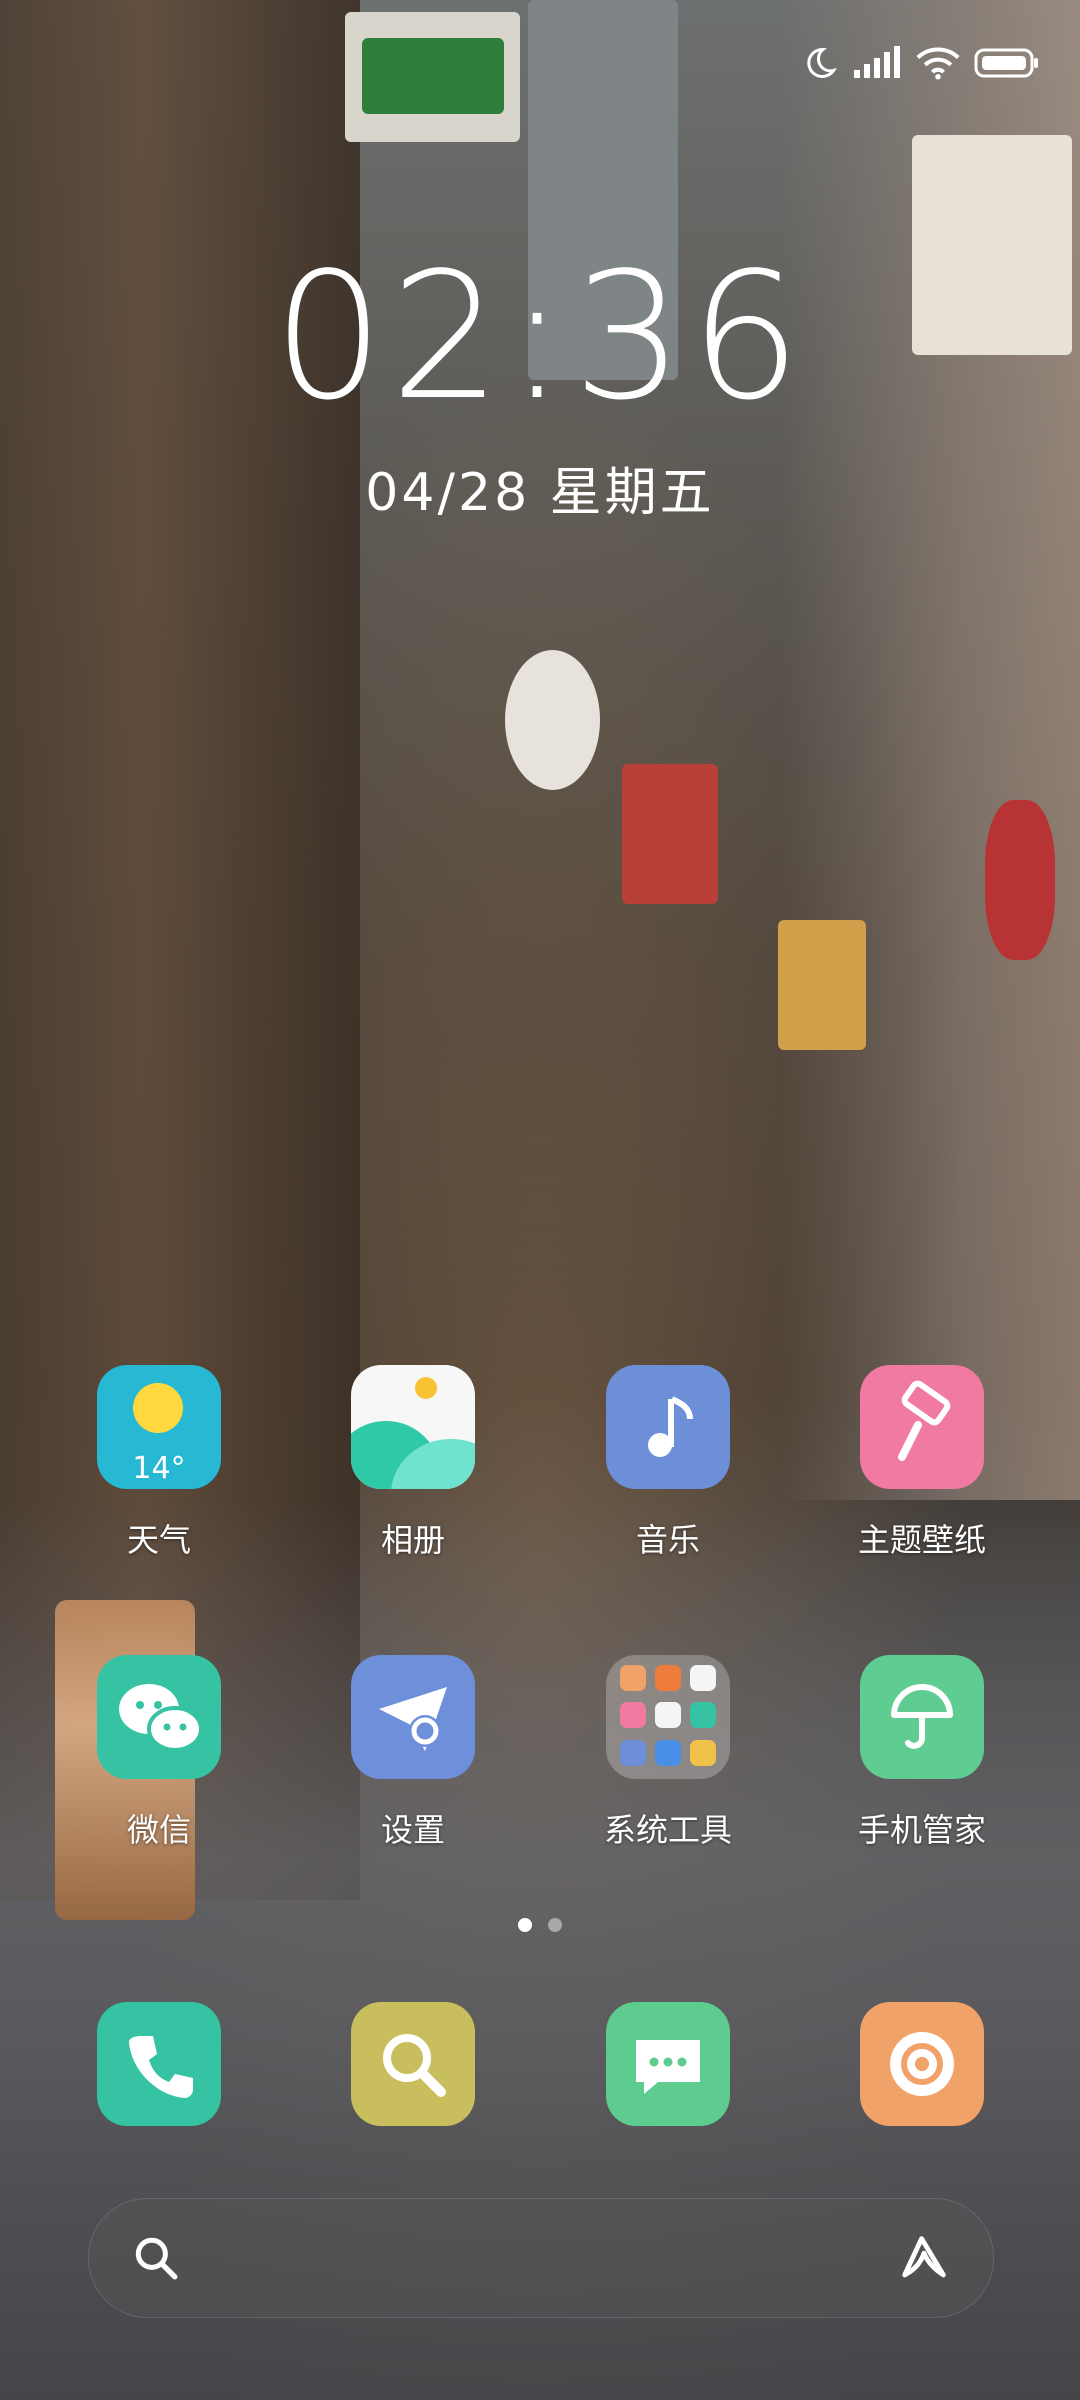 Image resolution: width=1080 pixels, height=2400 pixels. I want to click on weather-icon: 14°, so click(159, 1427).